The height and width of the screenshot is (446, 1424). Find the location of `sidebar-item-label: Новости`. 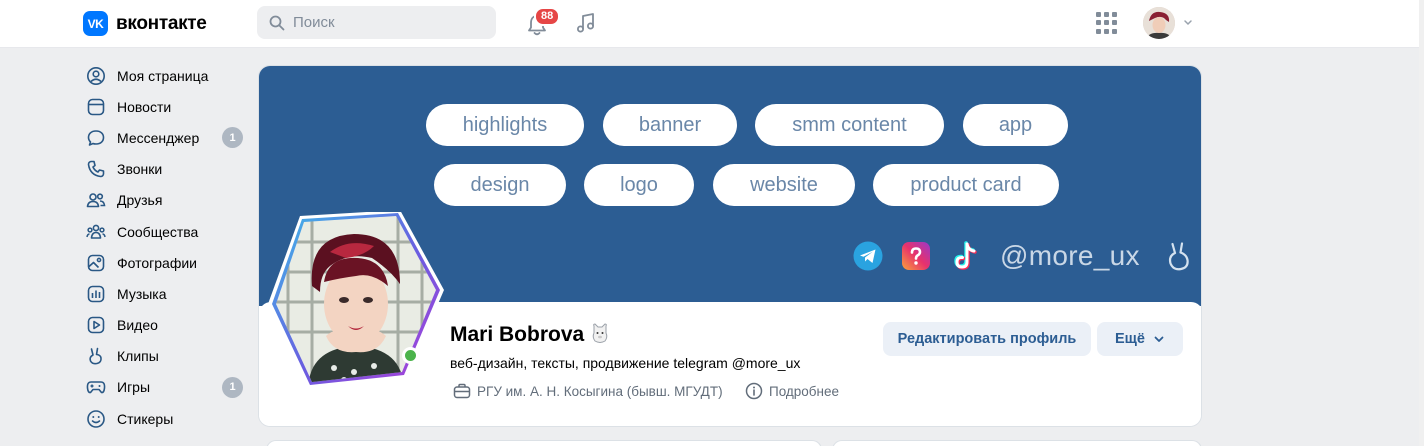

sidebar-item-label: Новости is located at coordinates (144, 106).